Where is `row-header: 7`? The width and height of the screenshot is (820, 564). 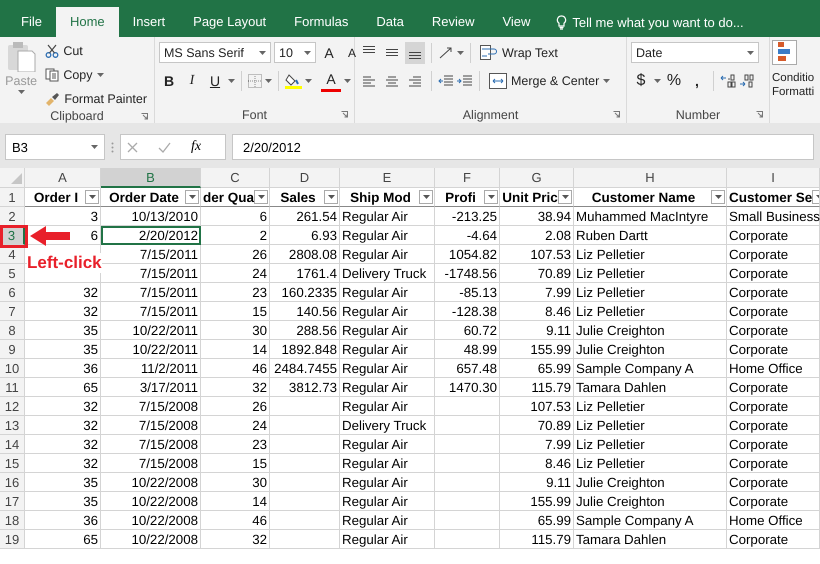
row-header: 7 is located at coordinates (12, 311).